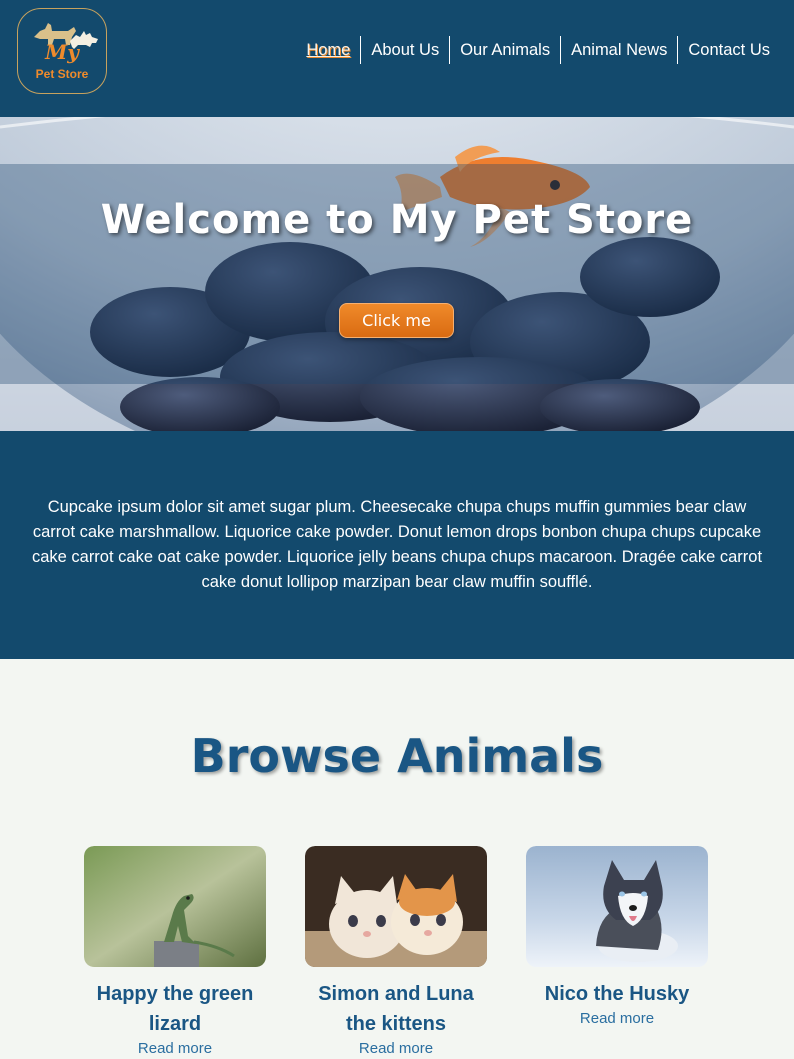  Describe the element at coordinates (396, 906) in the screenshot. I see `kittens-photo` at that location.